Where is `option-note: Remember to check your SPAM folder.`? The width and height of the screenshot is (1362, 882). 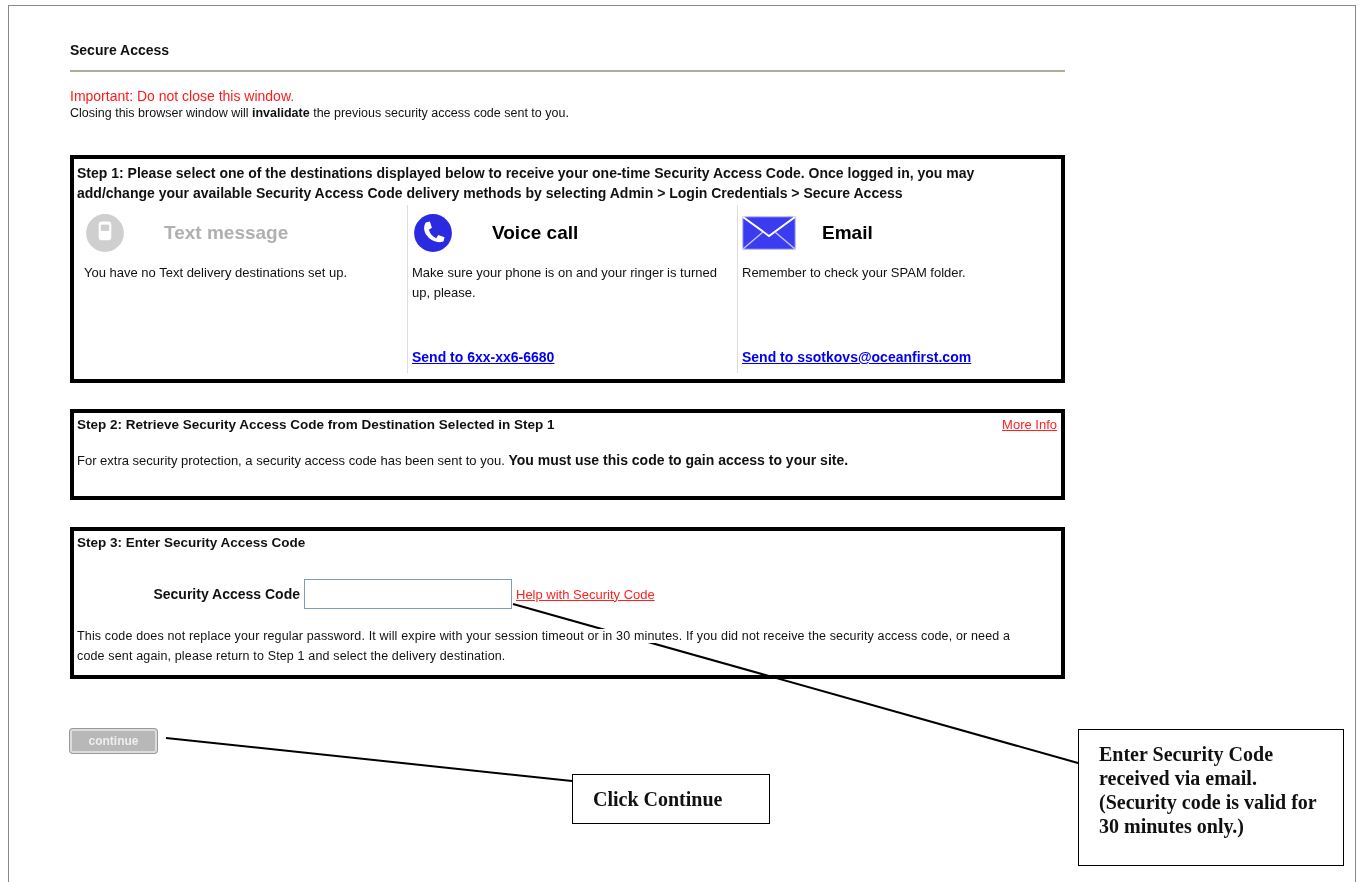 option-note: Remember to check your SPAM folder. is located at coordinates (854, 273).